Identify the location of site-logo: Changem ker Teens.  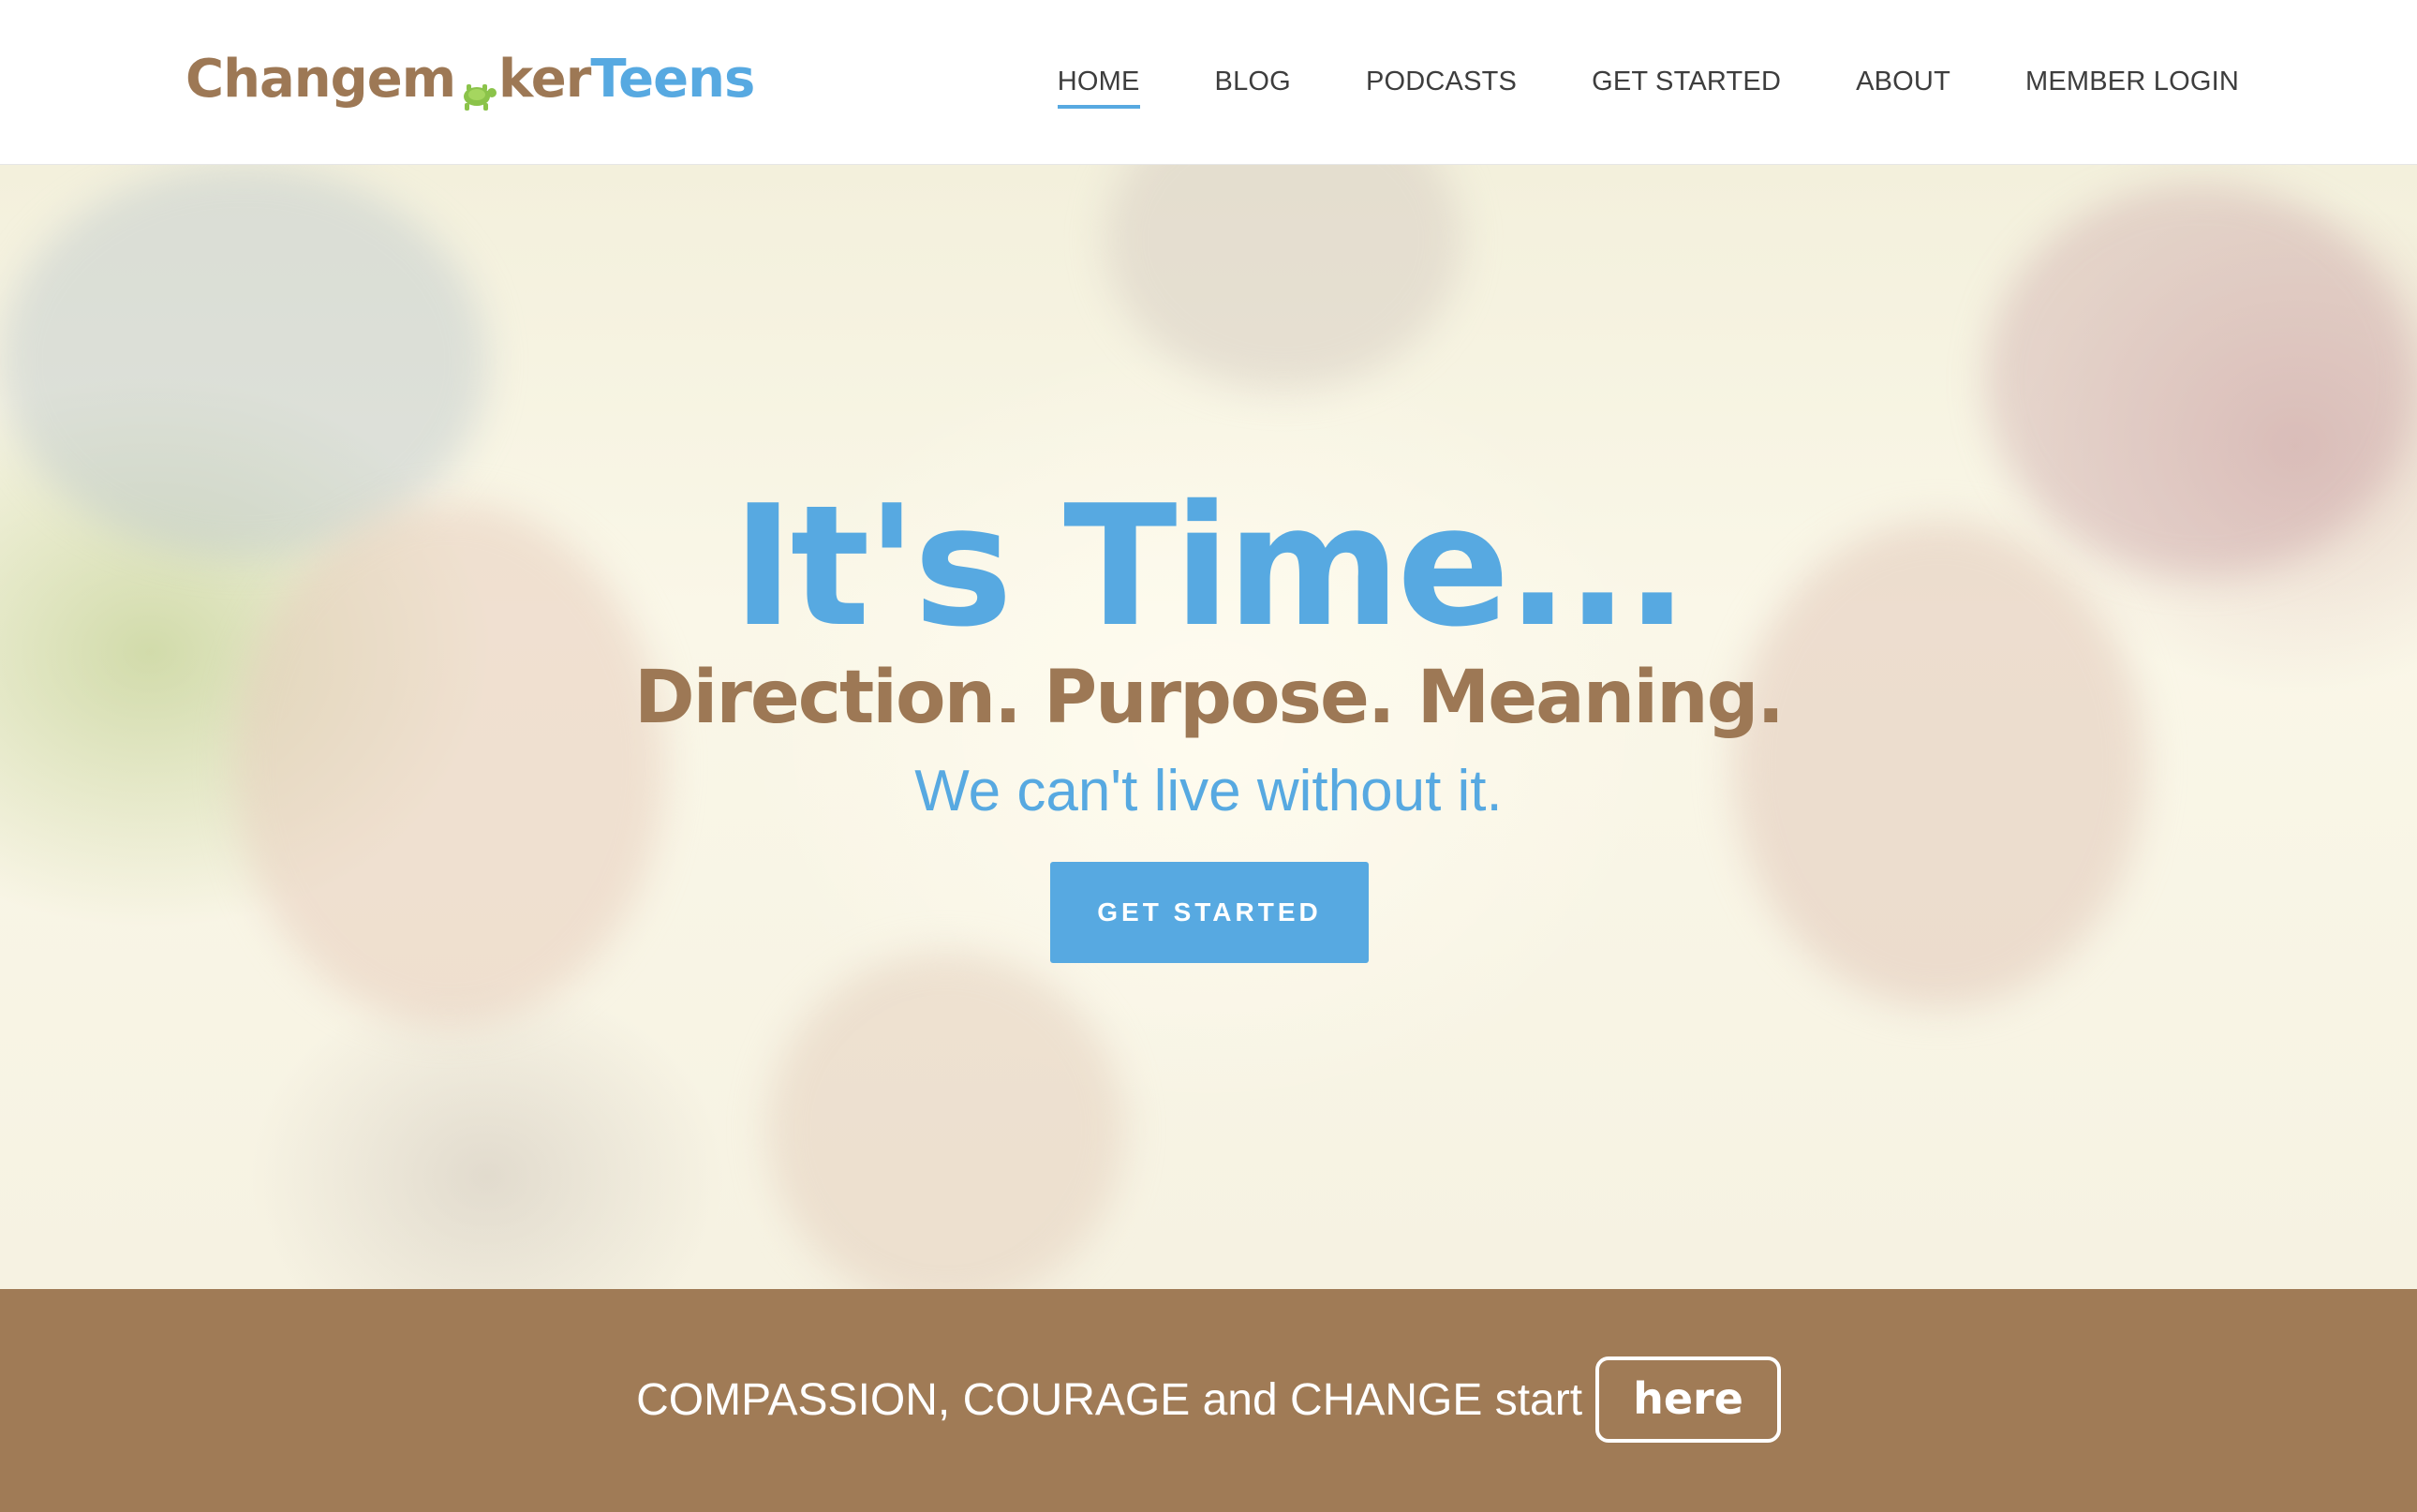
(470, 78).